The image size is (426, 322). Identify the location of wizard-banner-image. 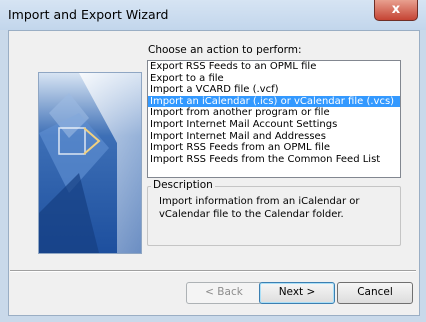
(90, 163).